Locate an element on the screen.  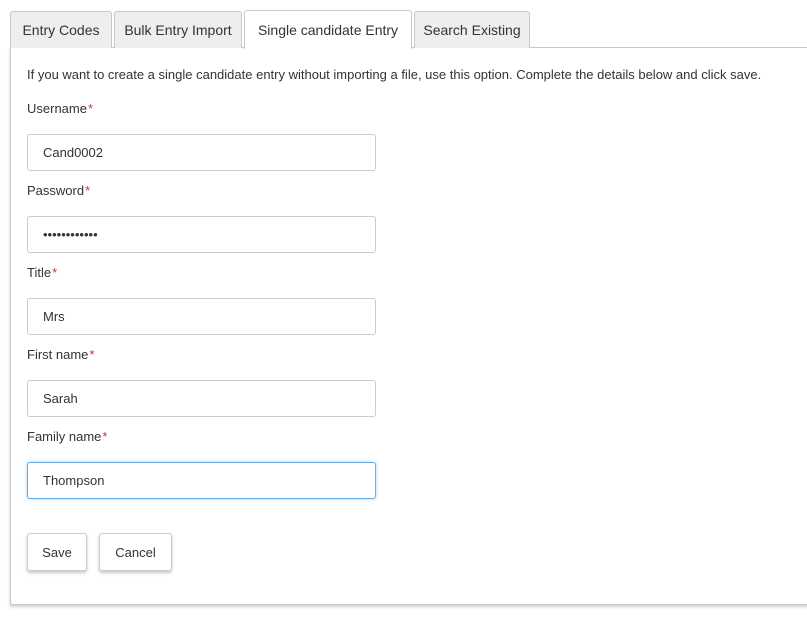
save-button: Save is located at coordinates (57, 552).